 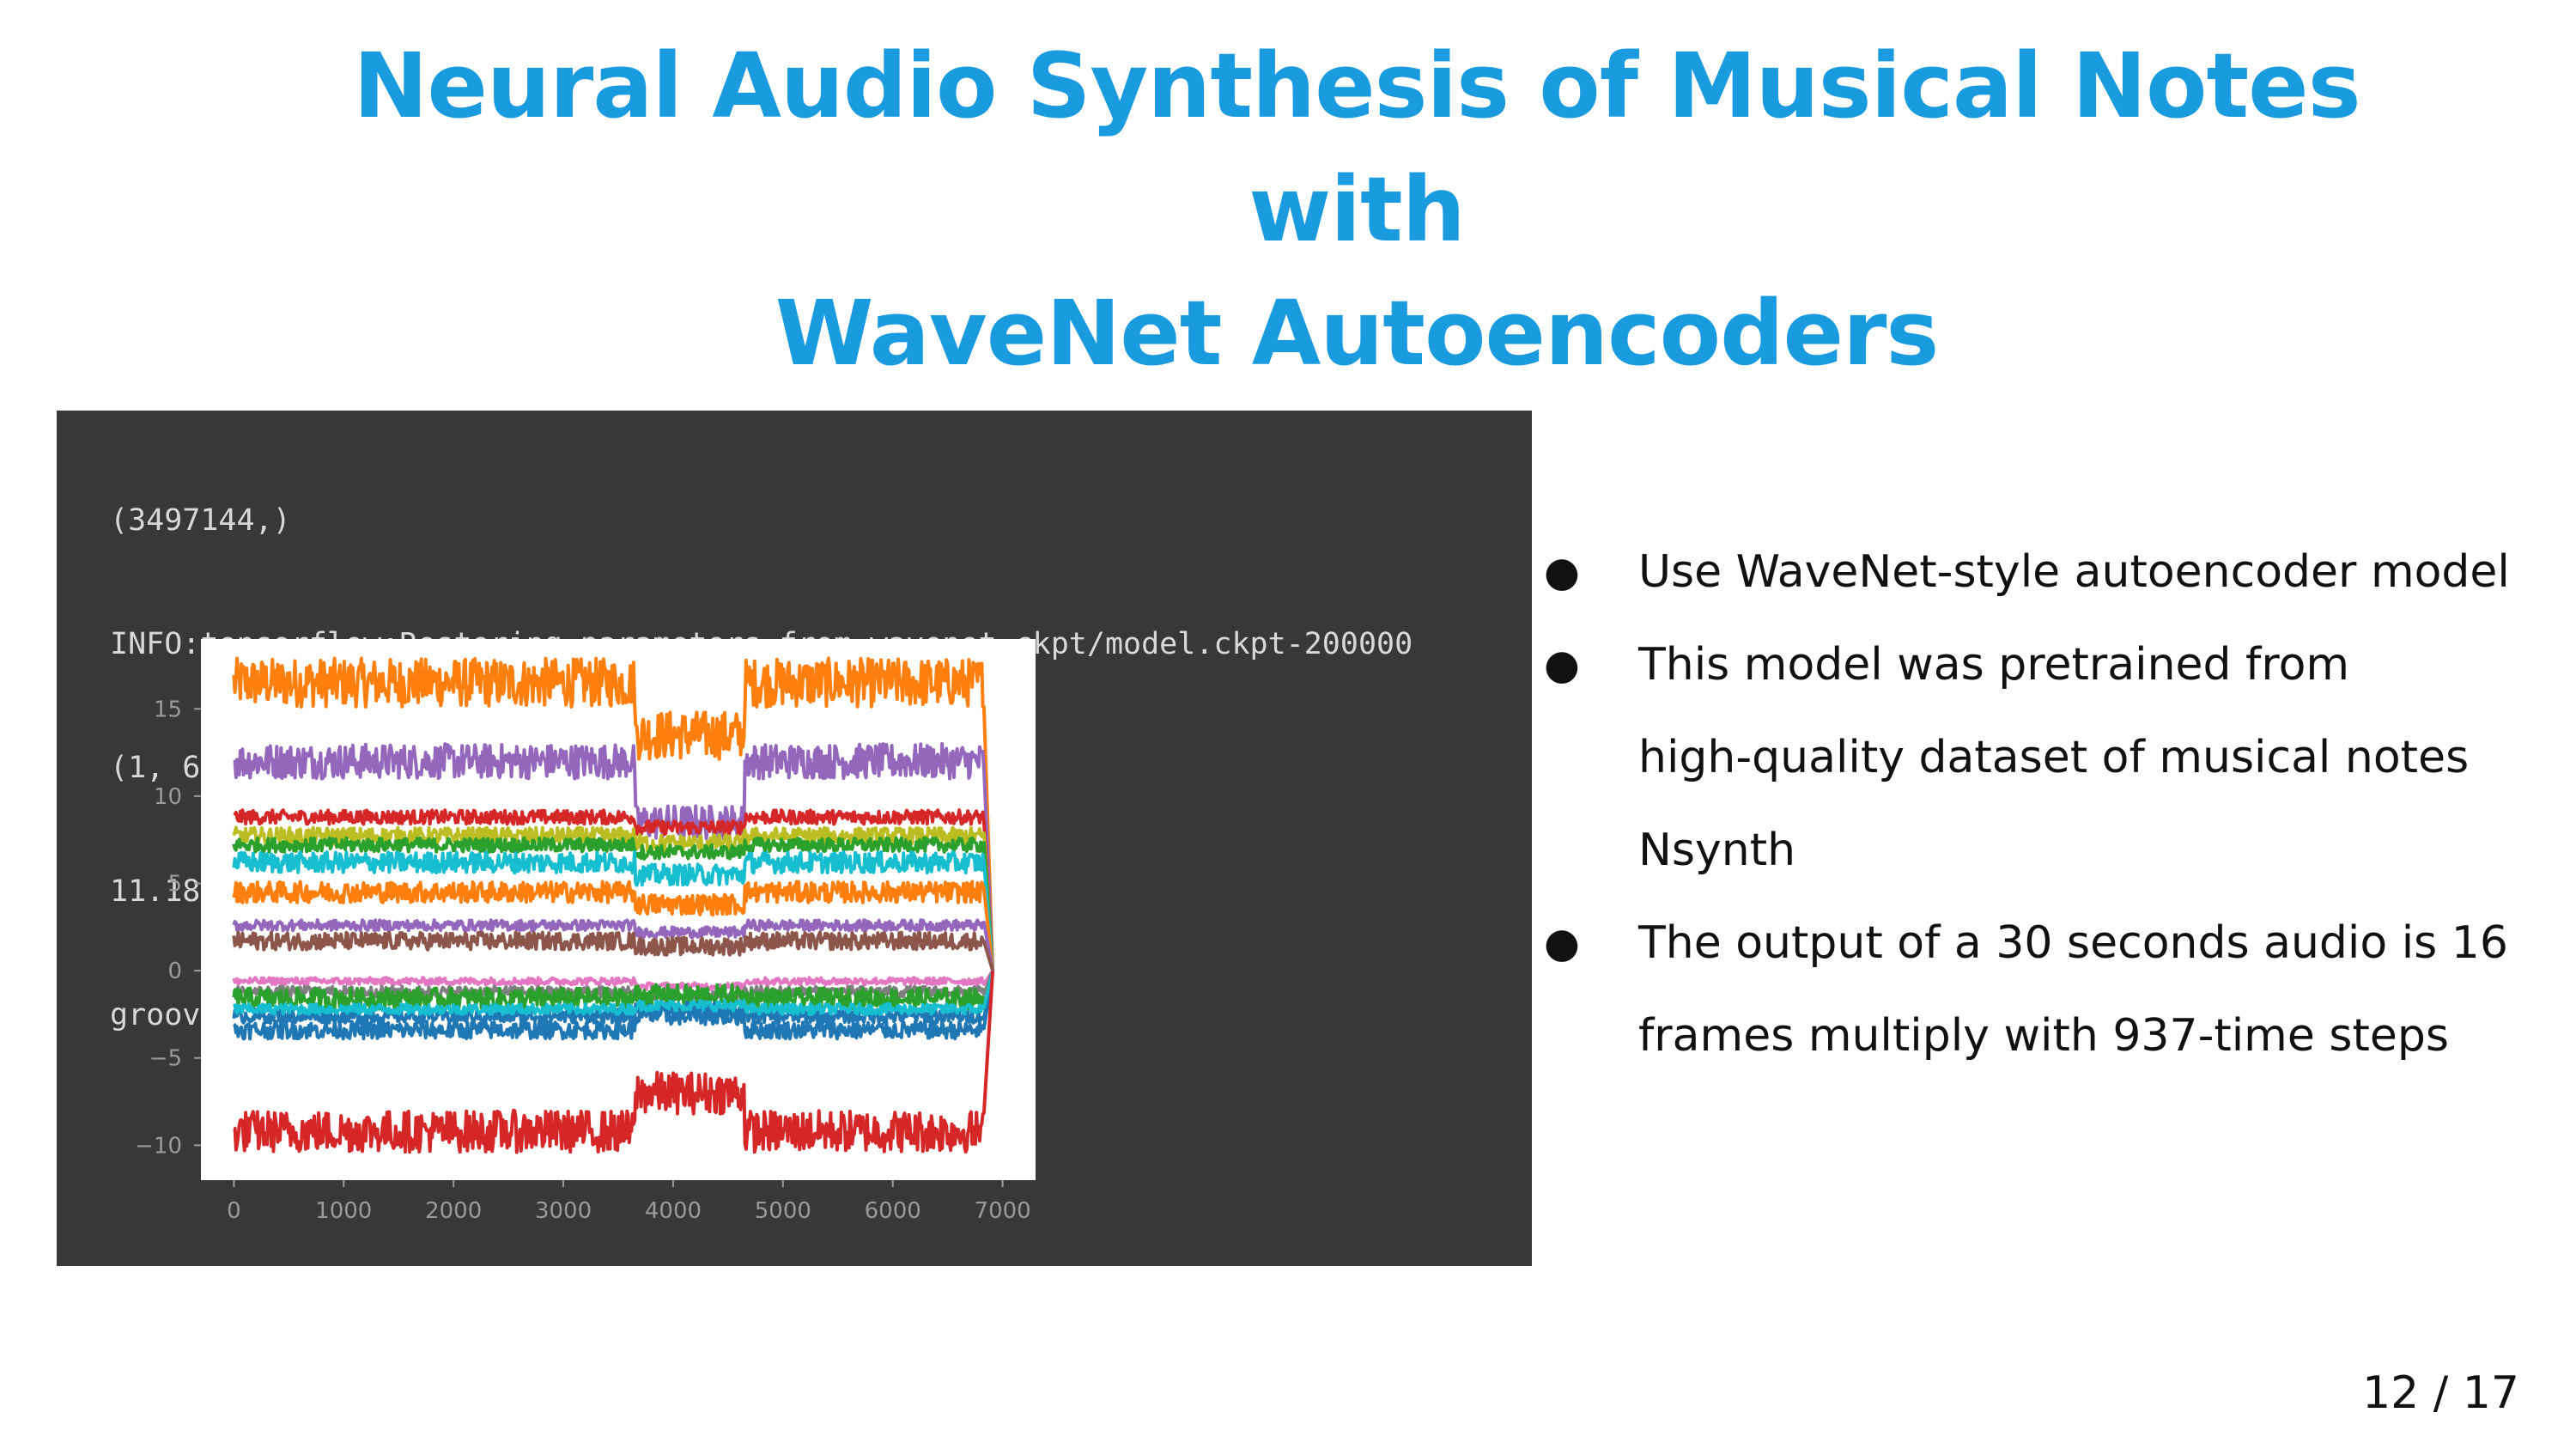 I want to click on y-tick-label: 15, so click(x=168, y=709).